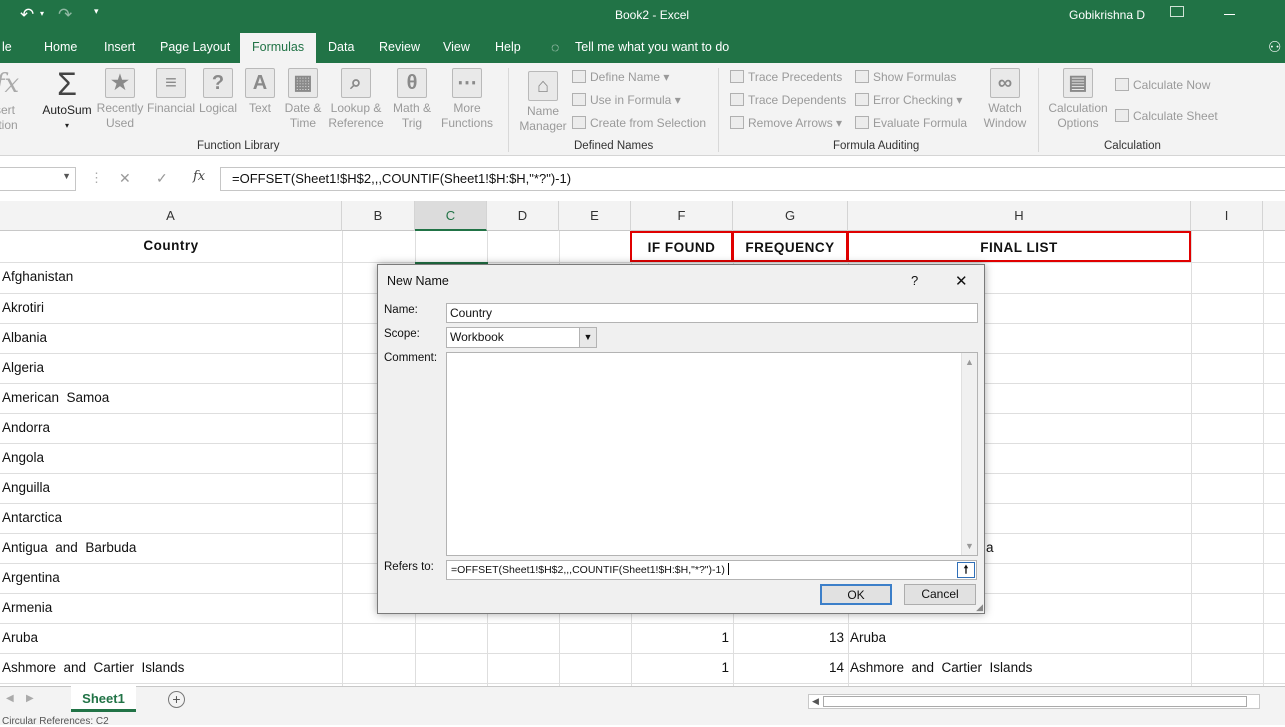 The height and width of the screenshot is (727, 1285). Describe the element at coordinates (969, 362) in the screenshot. I see `scroll-up-icon: ▲` at that location.